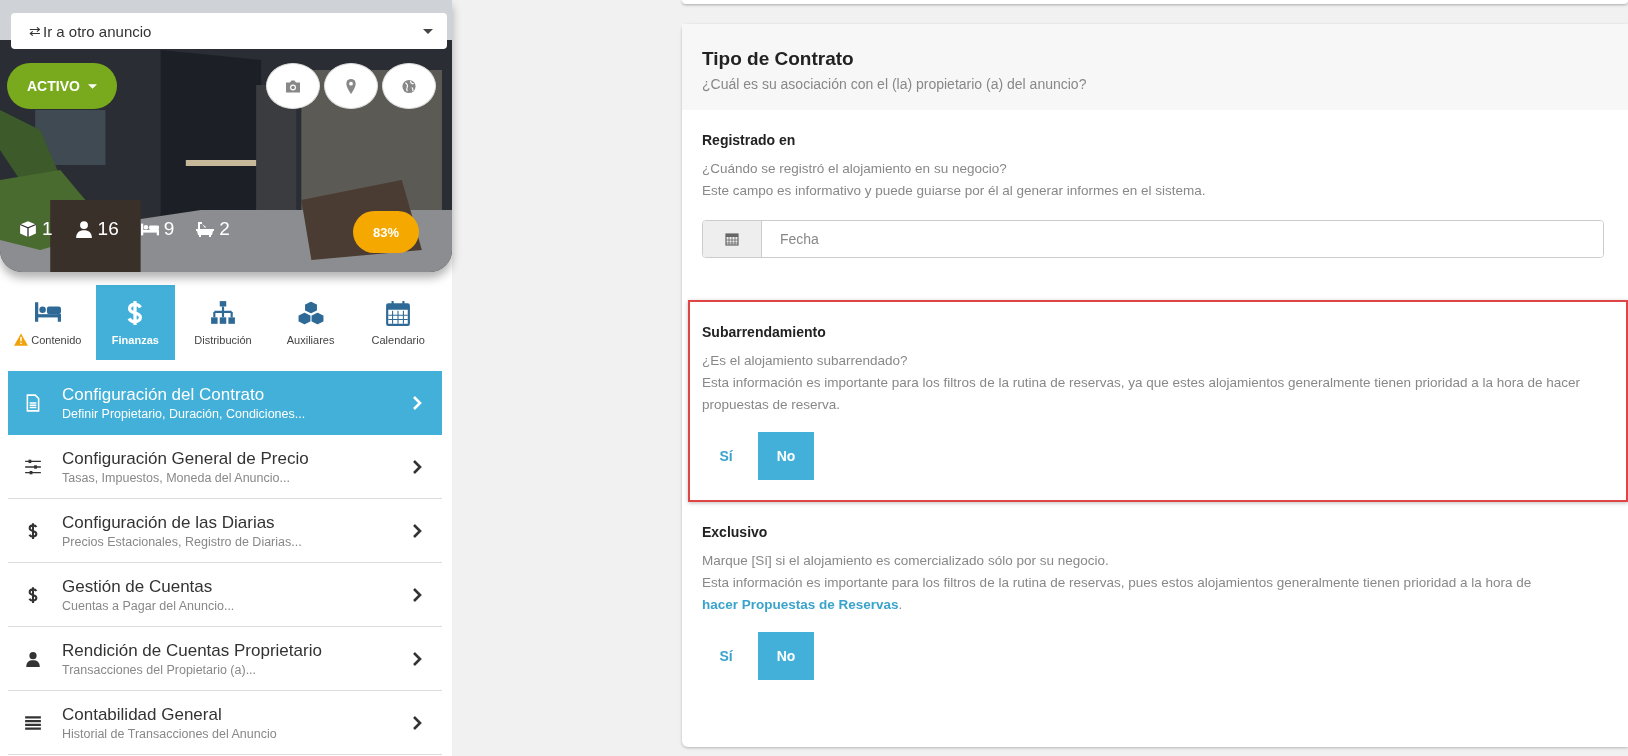 The height and width of the screenshot is (756, 1628). What do you see at coordinates (170, 733) in the screenshot?
I see `menu-item-subtitle: Historial de Transacciones del Anuncio` at bounding box center [170, 733].